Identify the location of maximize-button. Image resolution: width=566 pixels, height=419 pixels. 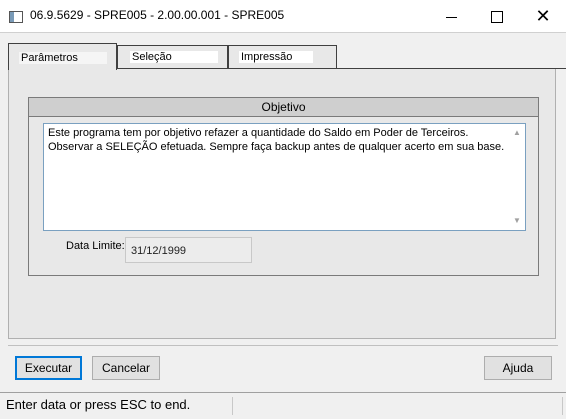
(497, 16).